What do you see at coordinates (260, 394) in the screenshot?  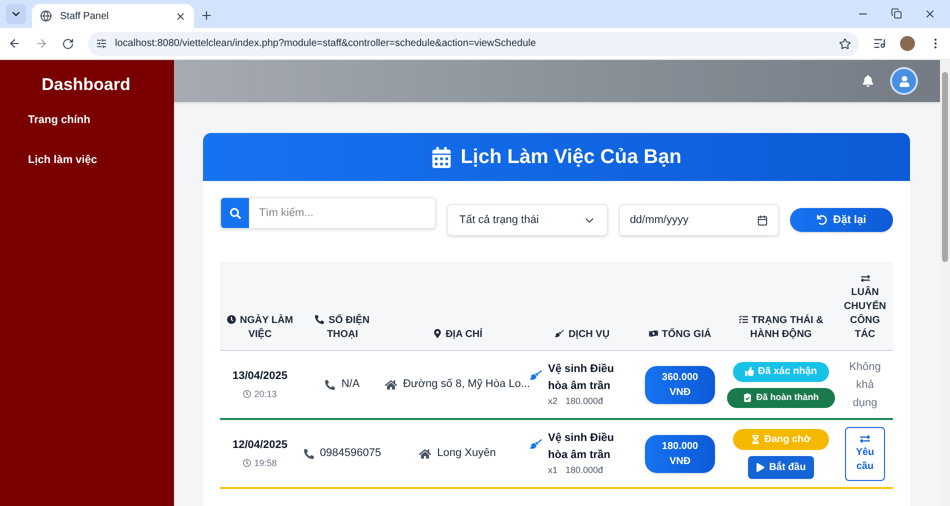 I see `time-text: 20:13` at bounding box center [260, 394].